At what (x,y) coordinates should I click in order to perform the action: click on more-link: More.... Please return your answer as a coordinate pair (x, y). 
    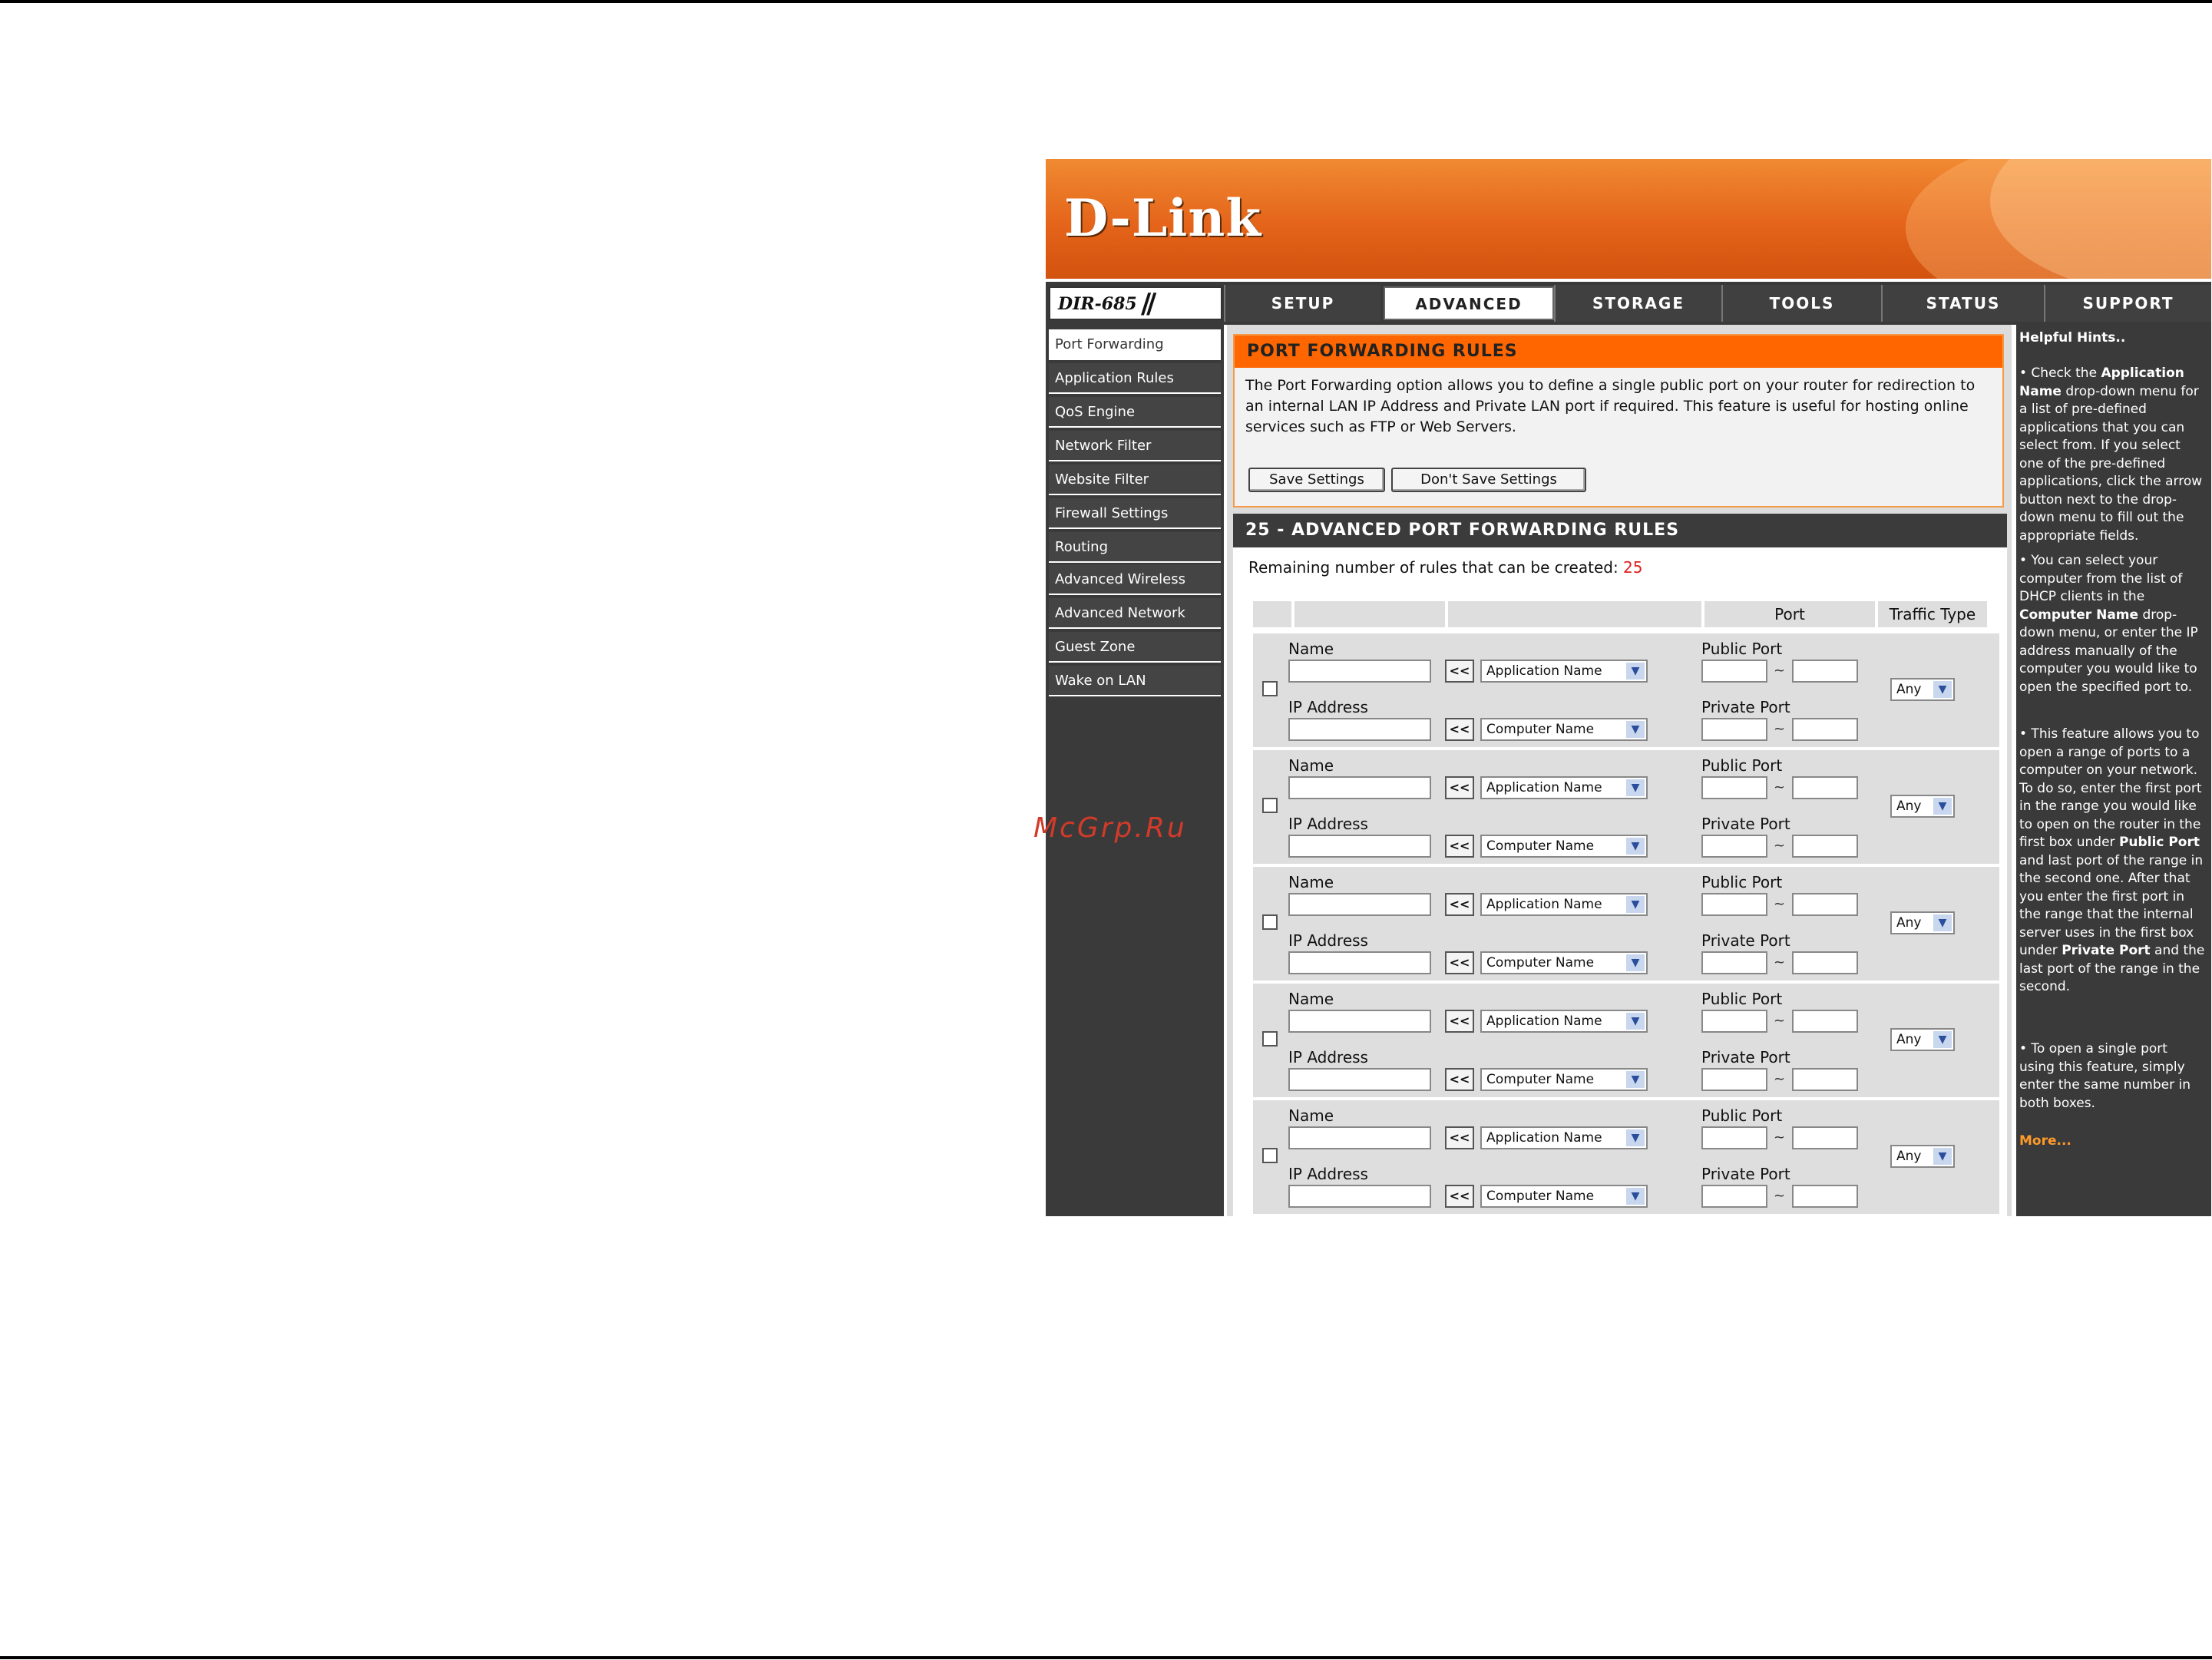
    Looking at the image, I should click on (2045, 1142).